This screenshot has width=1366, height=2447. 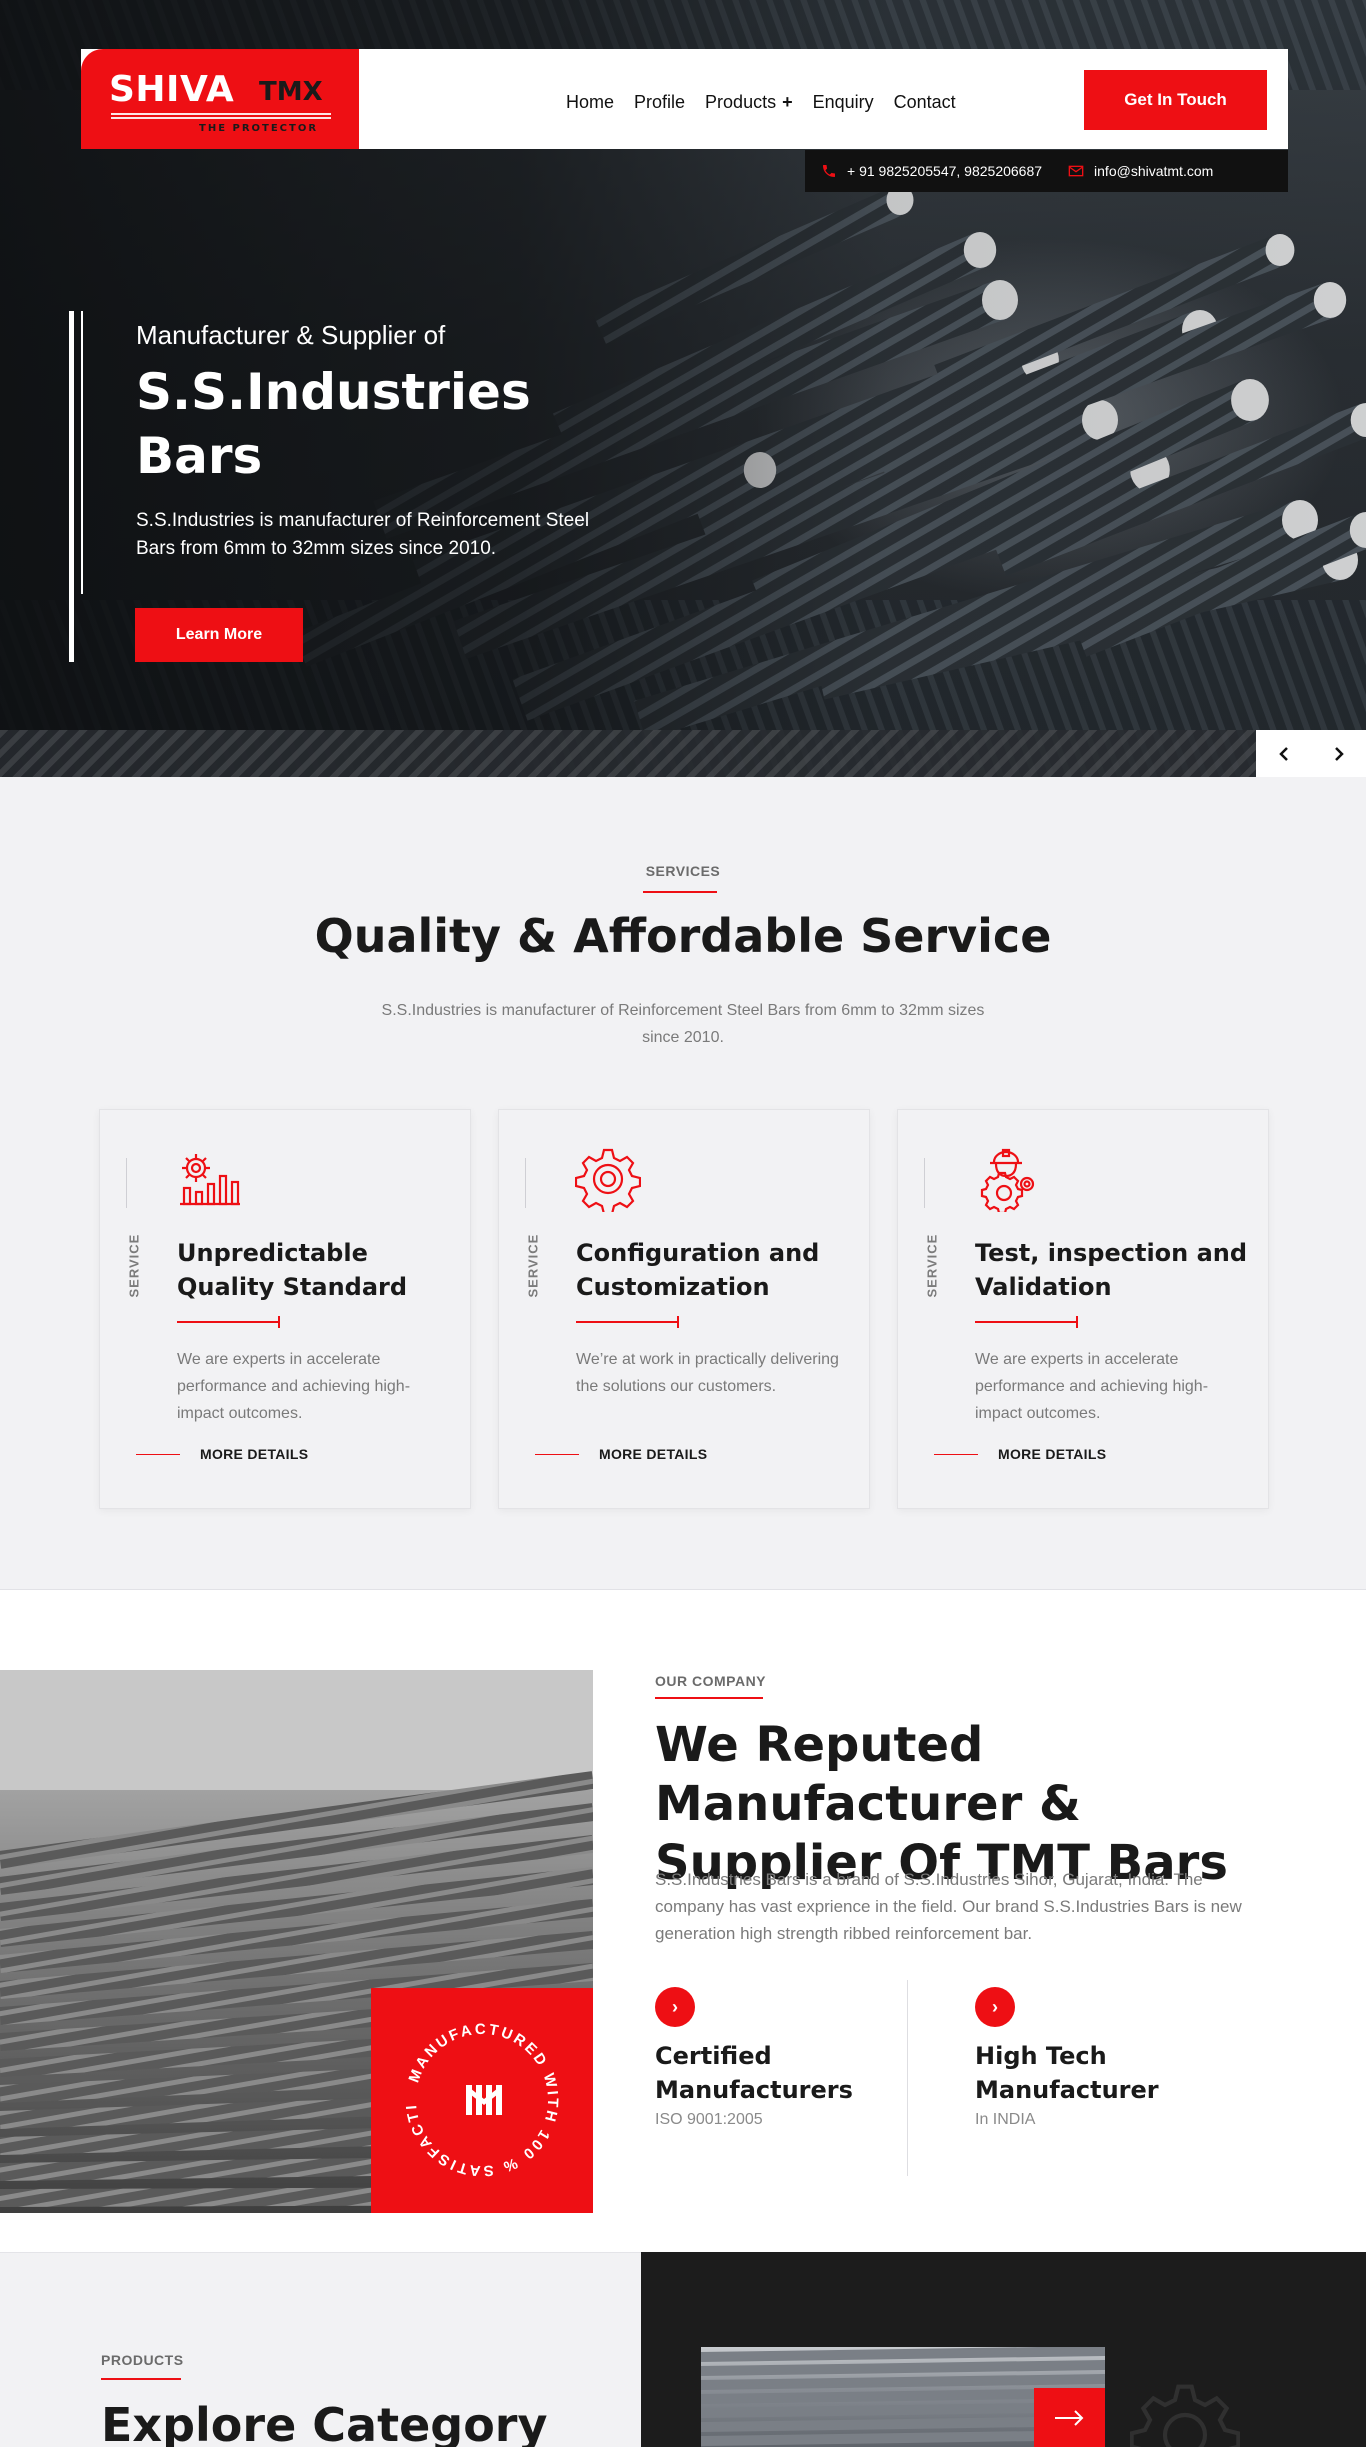 What do you see at coordinates (741, 102) in the screenshot?
I see `nav-products-label: Products` at bounding box center [741, 102].